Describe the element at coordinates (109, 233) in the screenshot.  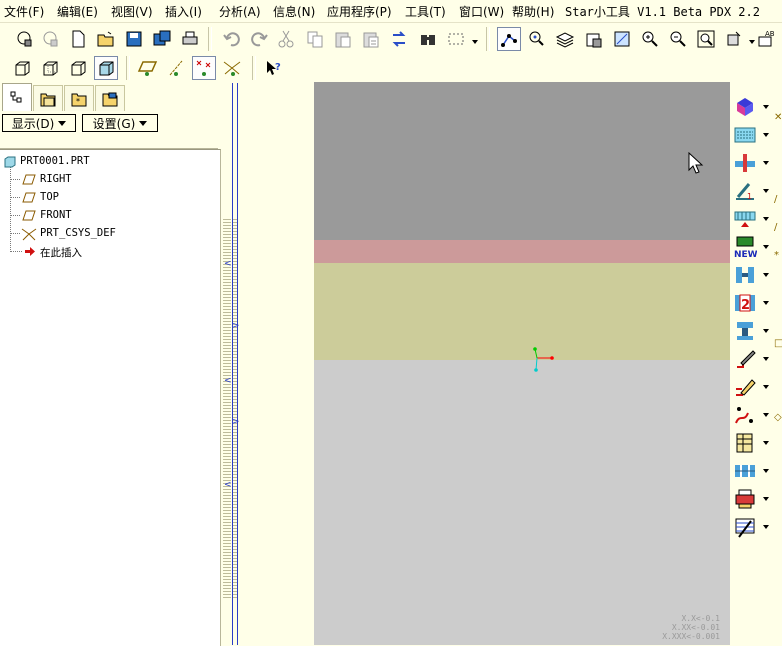
I see `tree-item-csys: PRT_CSYS_DEF` at that location.